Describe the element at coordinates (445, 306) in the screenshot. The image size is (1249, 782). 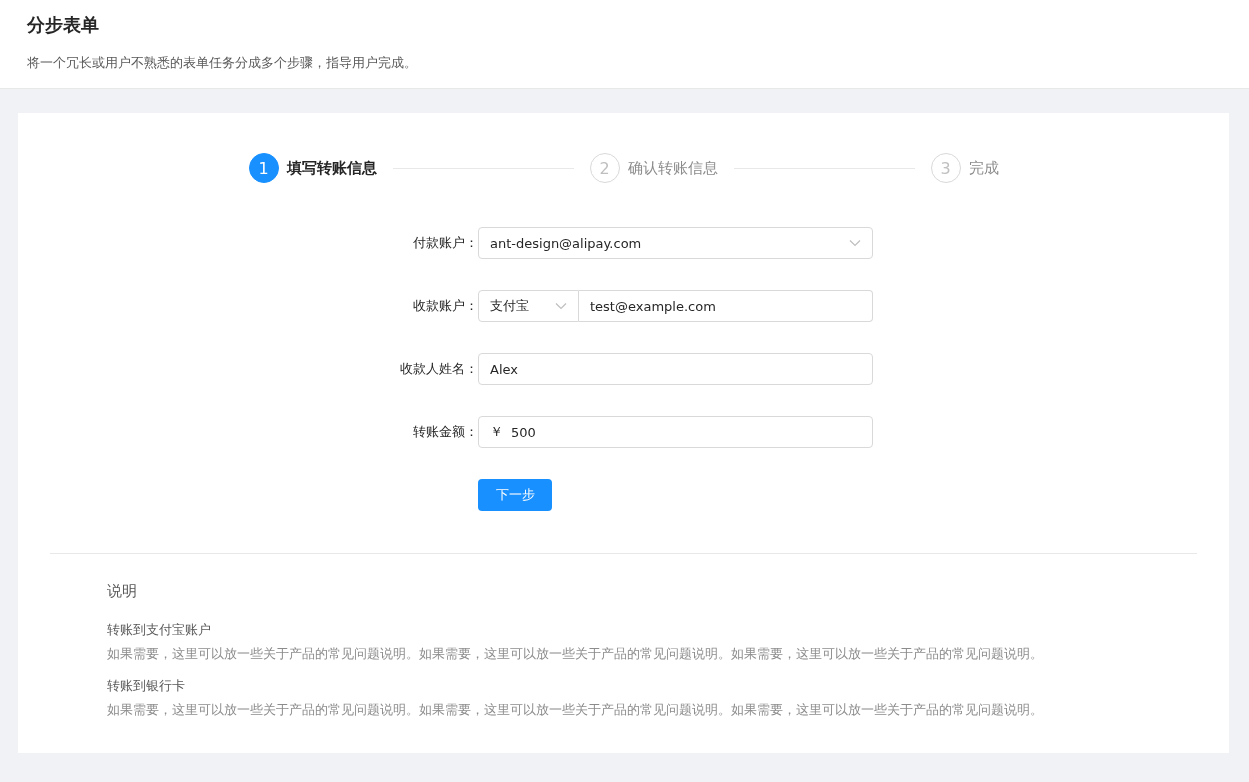
I see `field-label: 收款账户：` at that location.